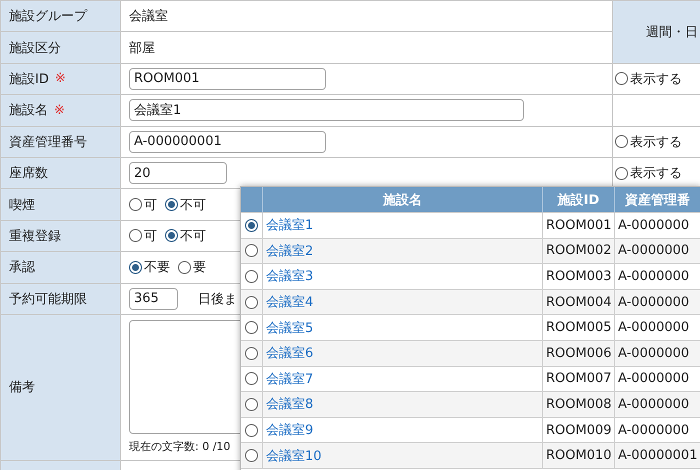 Image resolution: width=700 pixels, height=470 pixels. Describe the element at coordinates (35, 48) in the screenshot. I see `field-label: 施設区分` at that location.